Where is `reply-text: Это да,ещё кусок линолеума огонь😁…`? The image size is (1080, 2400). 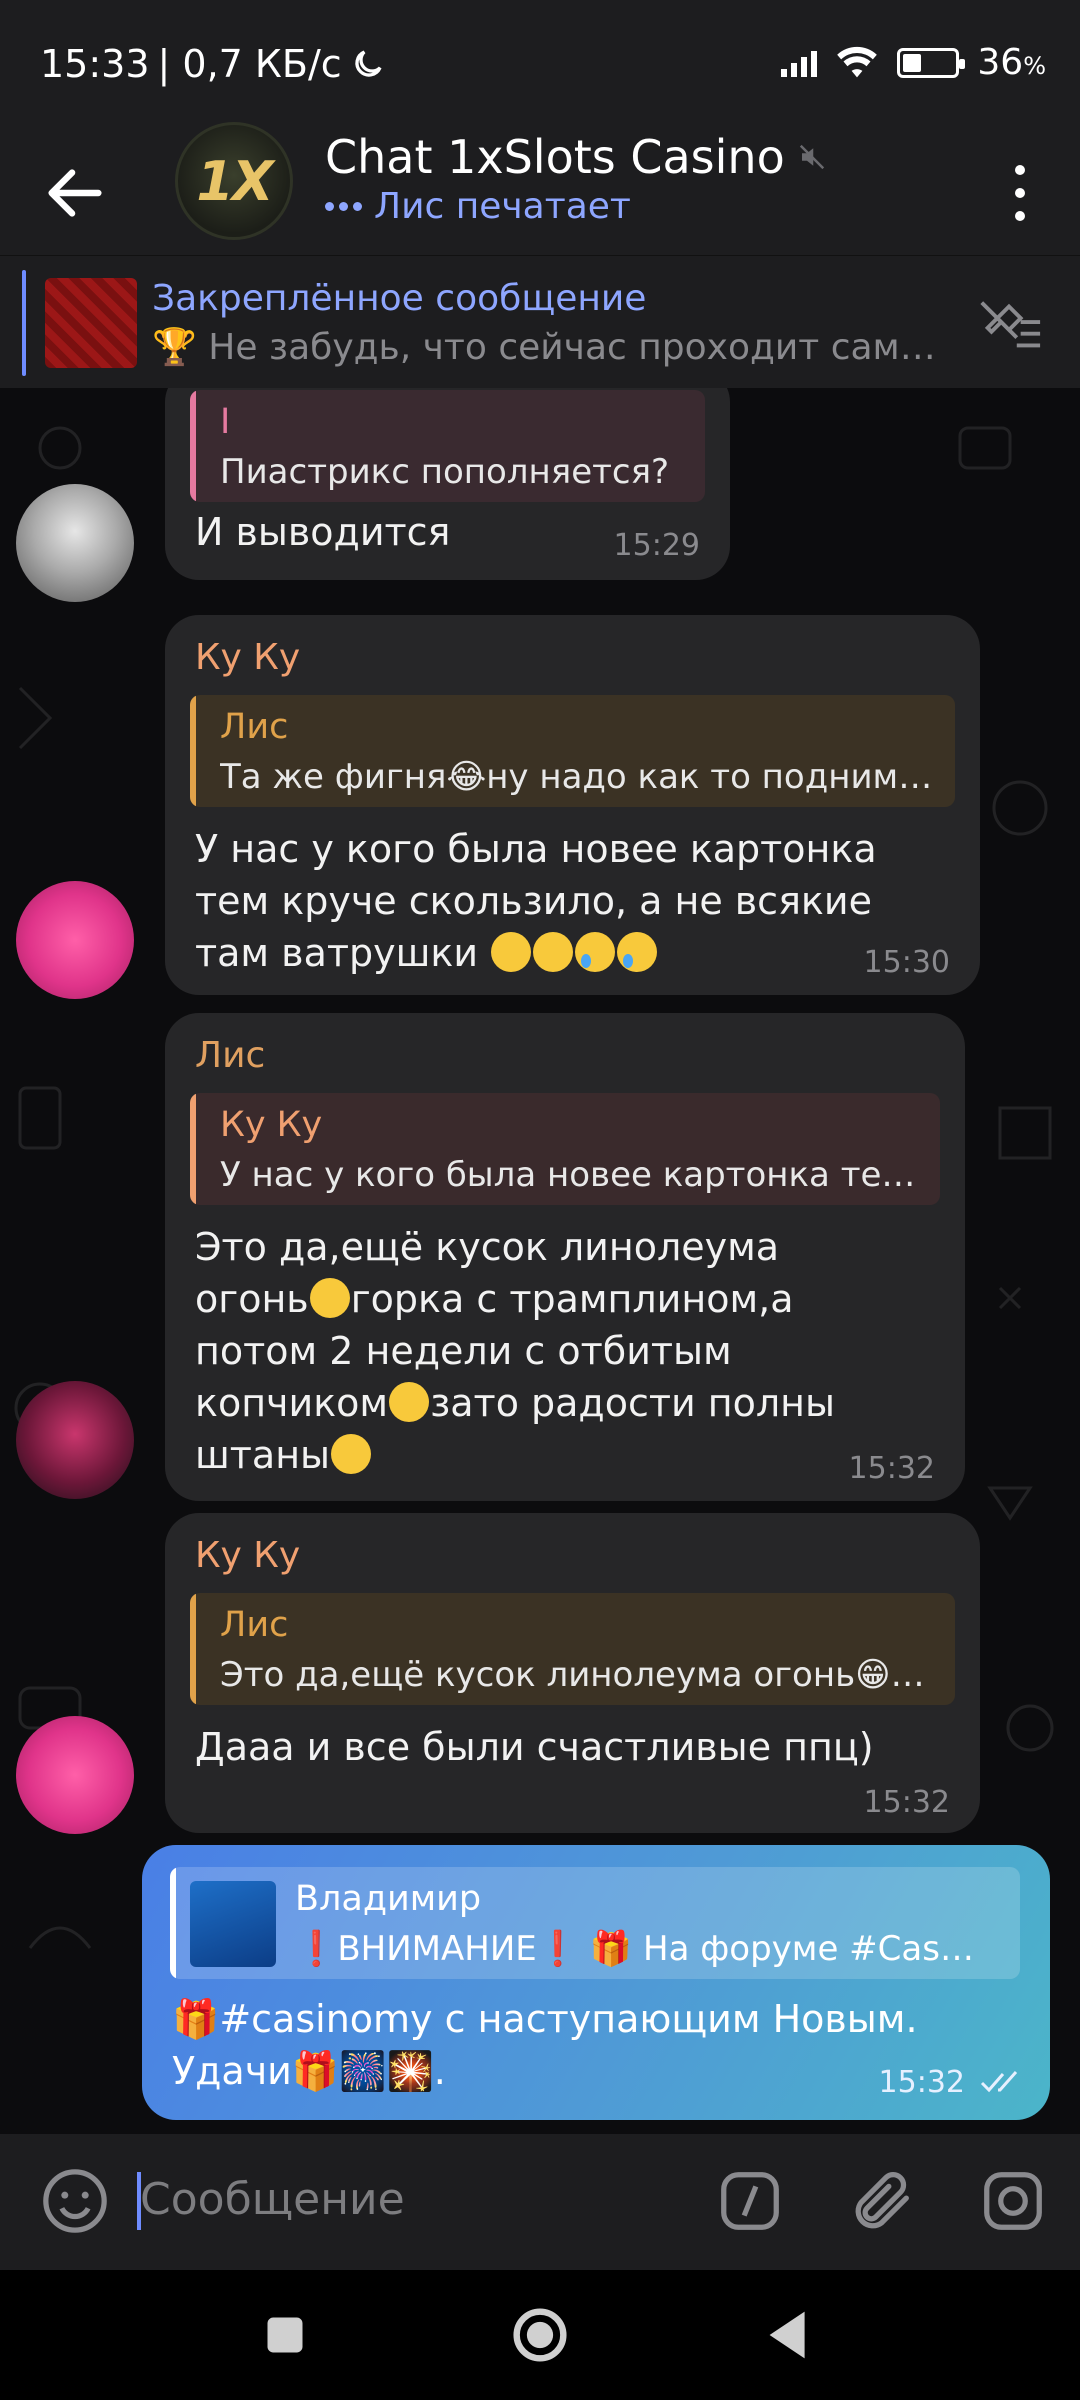
reply-text: Это да,ещё кусок линолеума огонь😁… is located at coordinates (572, 1675).